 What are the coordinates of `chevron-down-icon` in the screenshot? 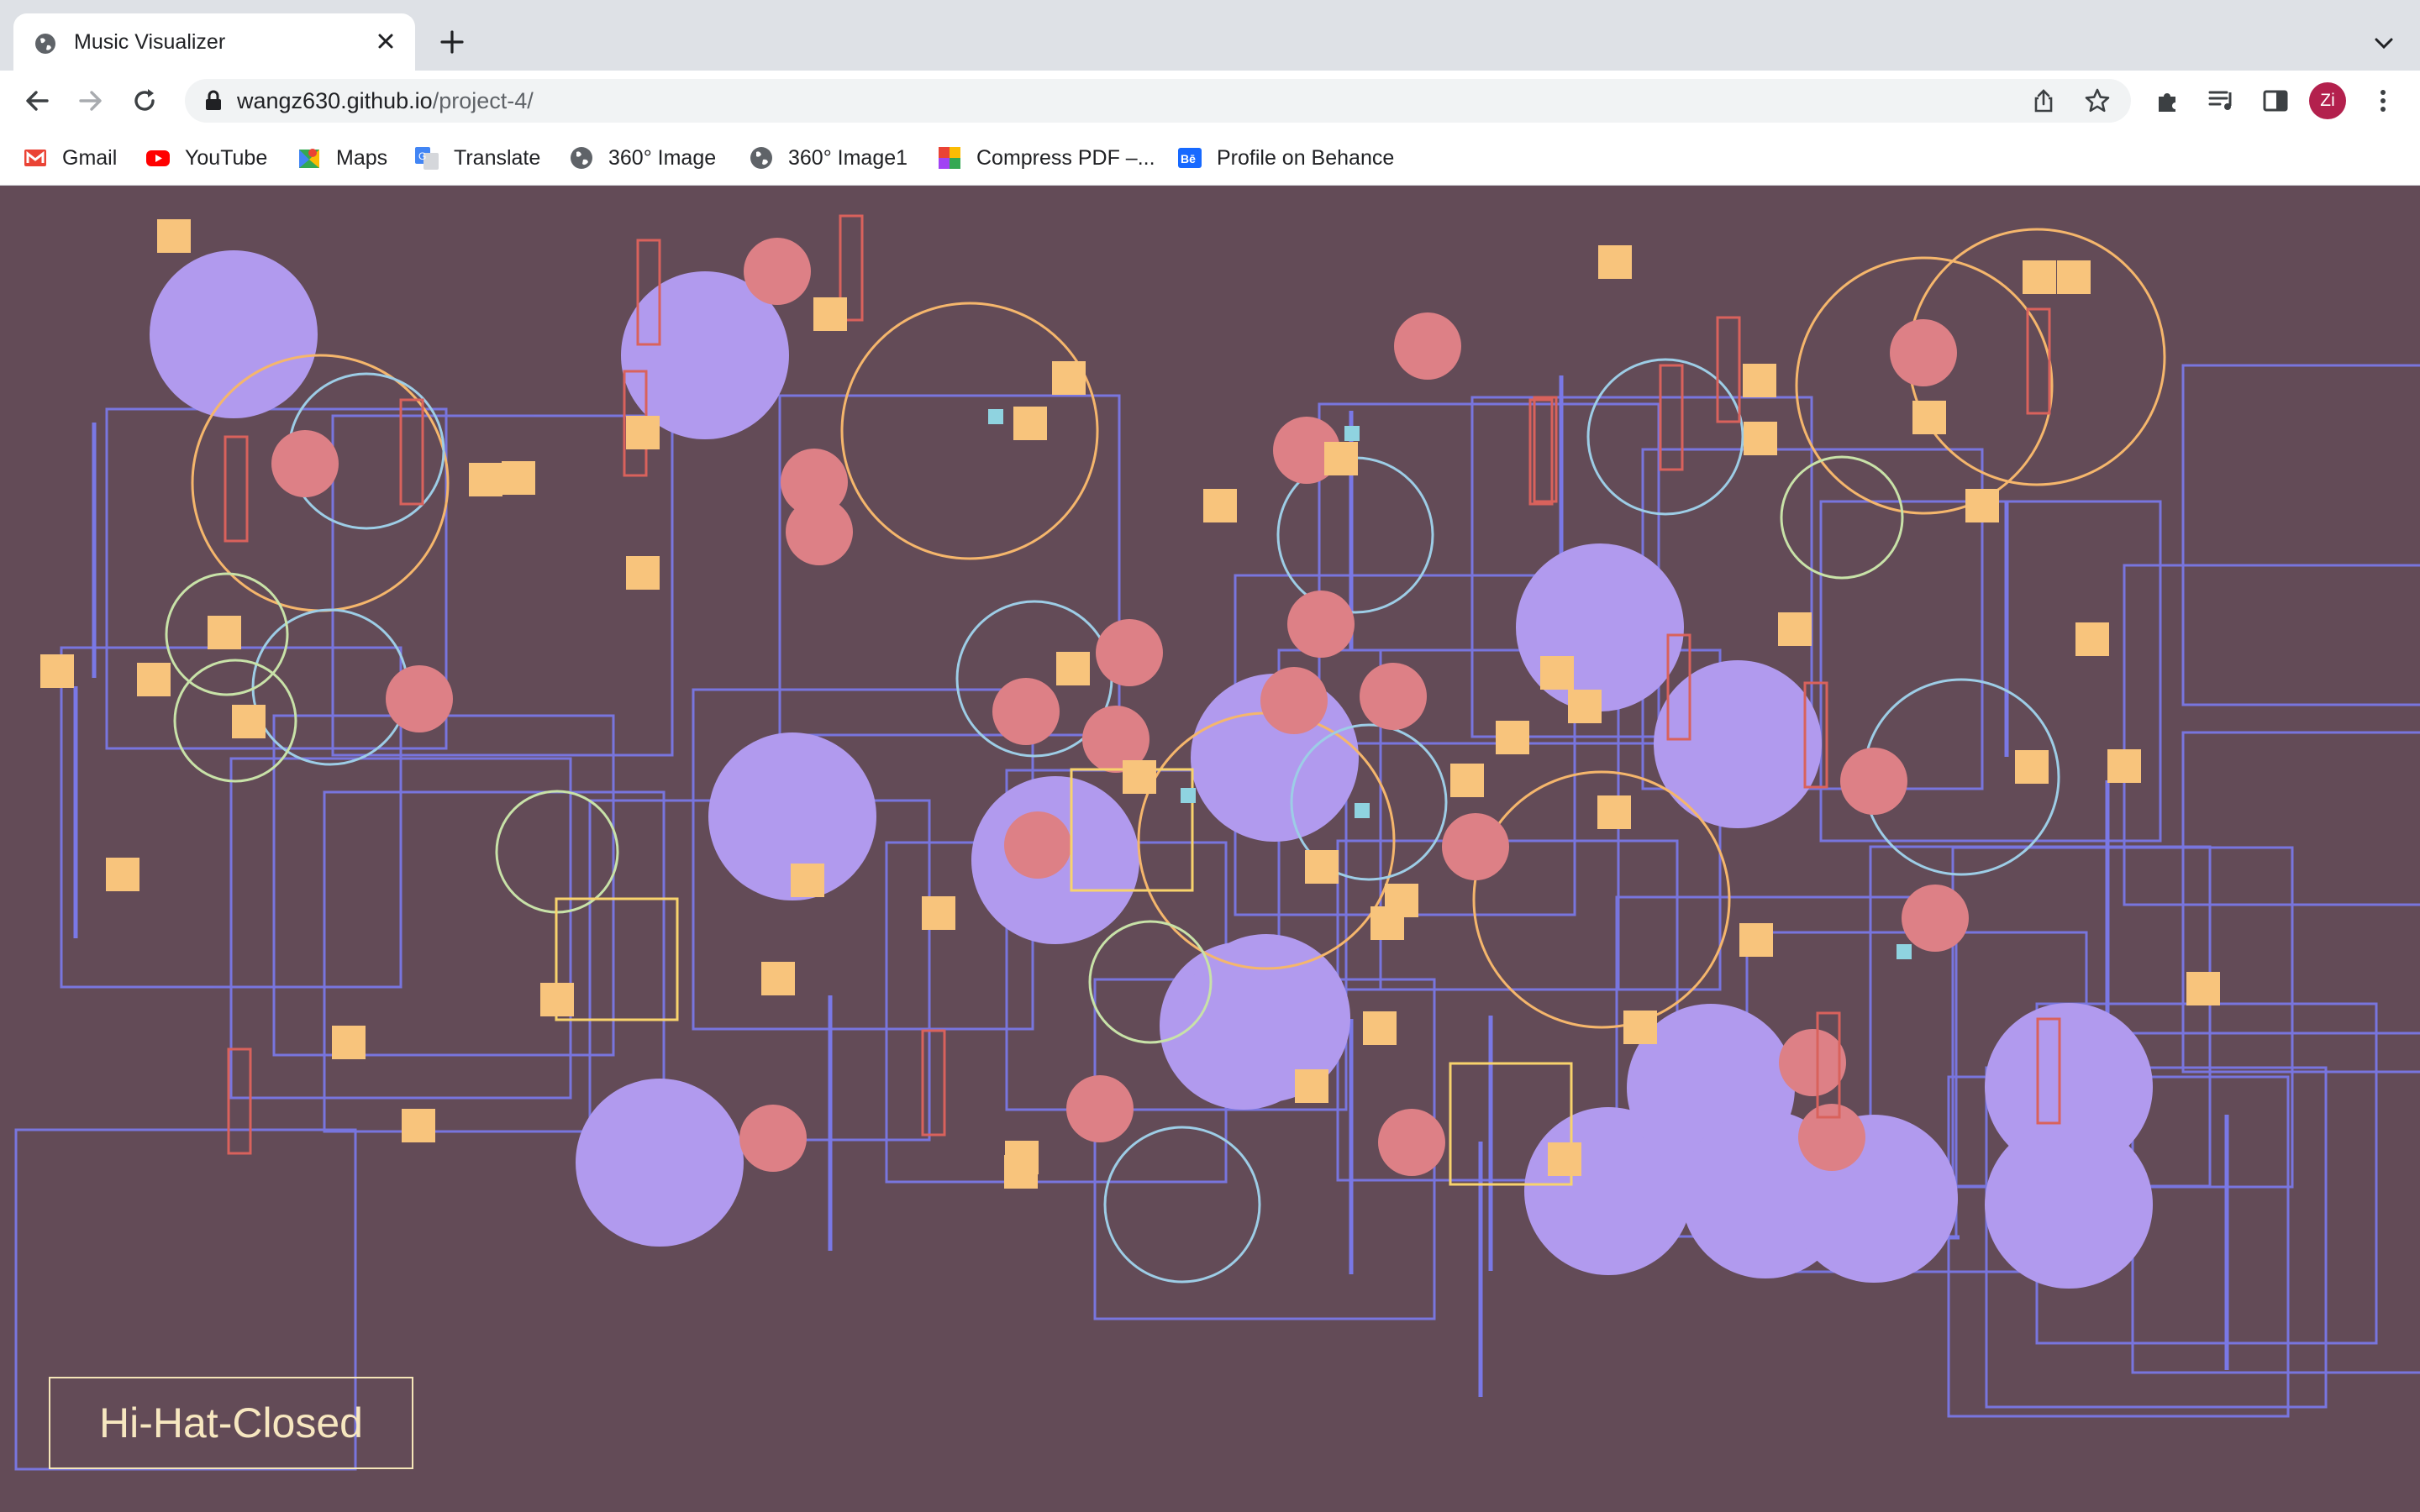 It's located at (2384, 43).